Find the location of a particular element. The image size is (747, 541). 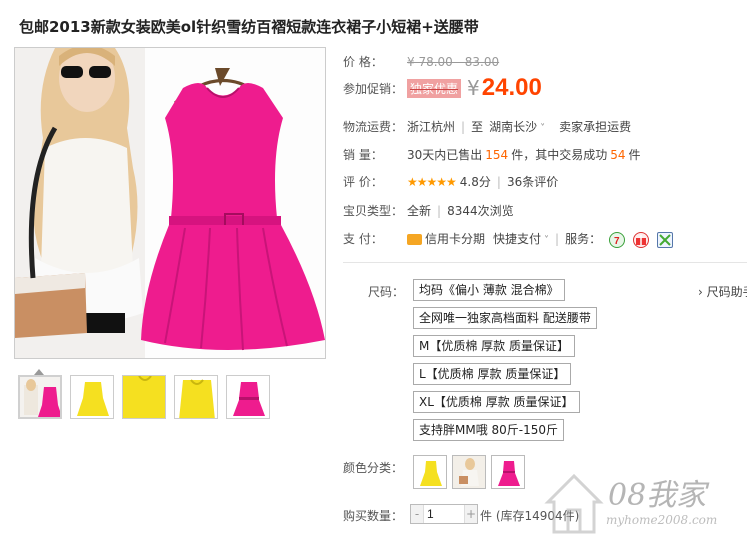

credit-card-icon is located at coordinates (414, 239).